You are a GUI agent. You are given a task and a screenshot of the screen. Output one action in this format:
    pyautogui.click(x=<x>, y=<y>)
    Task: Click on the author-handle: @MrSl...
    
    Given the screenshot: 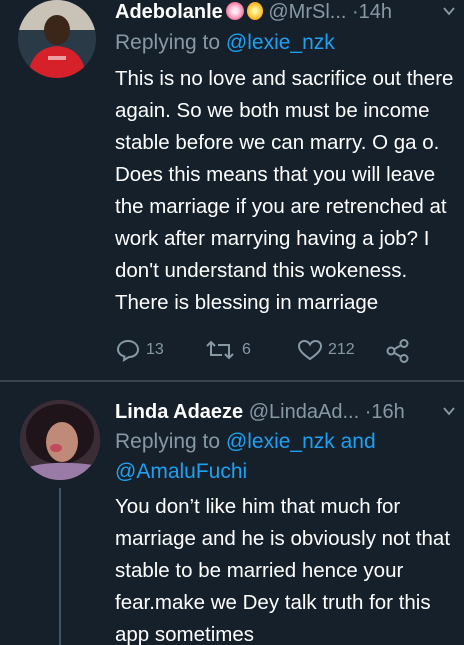 What is the action you would take?
    pyautogui.click(x=307, y=12)
    